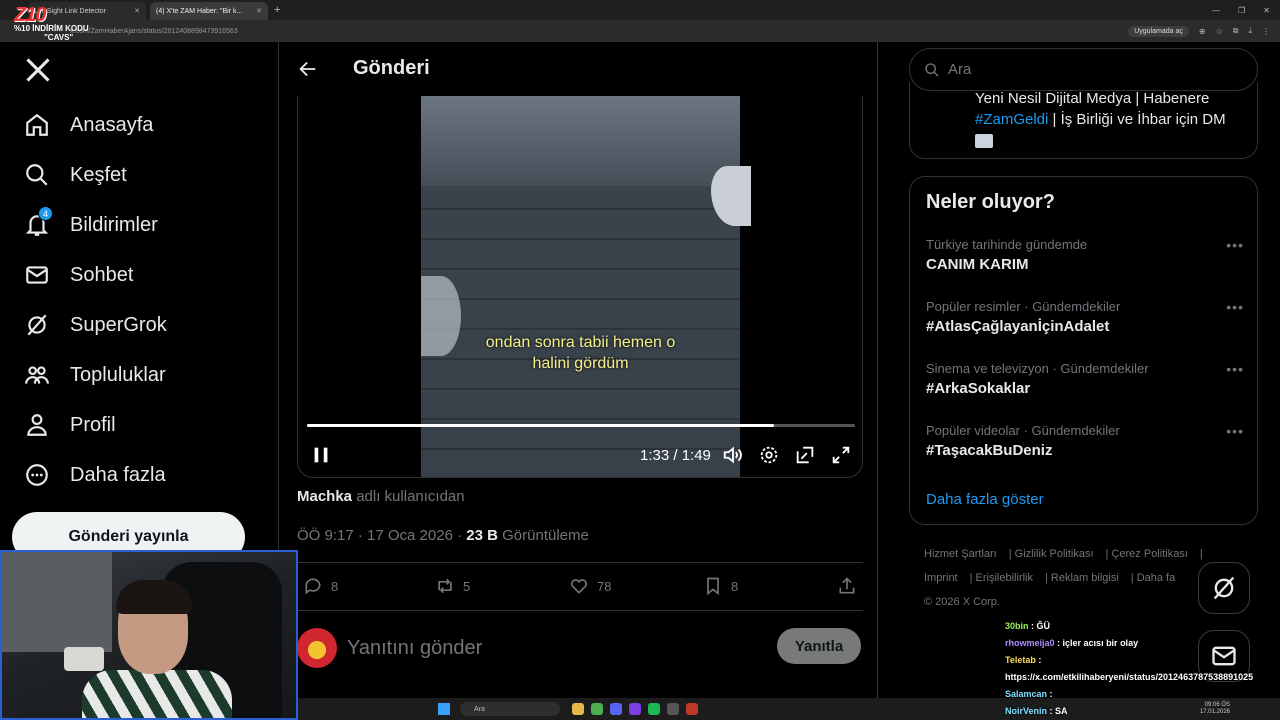 The height and width of the screenshot is (720, 1280). What do you see at coordinates (321, 455) in the screenshot?
I see `pause-icon` at bounding box center [321, 455].